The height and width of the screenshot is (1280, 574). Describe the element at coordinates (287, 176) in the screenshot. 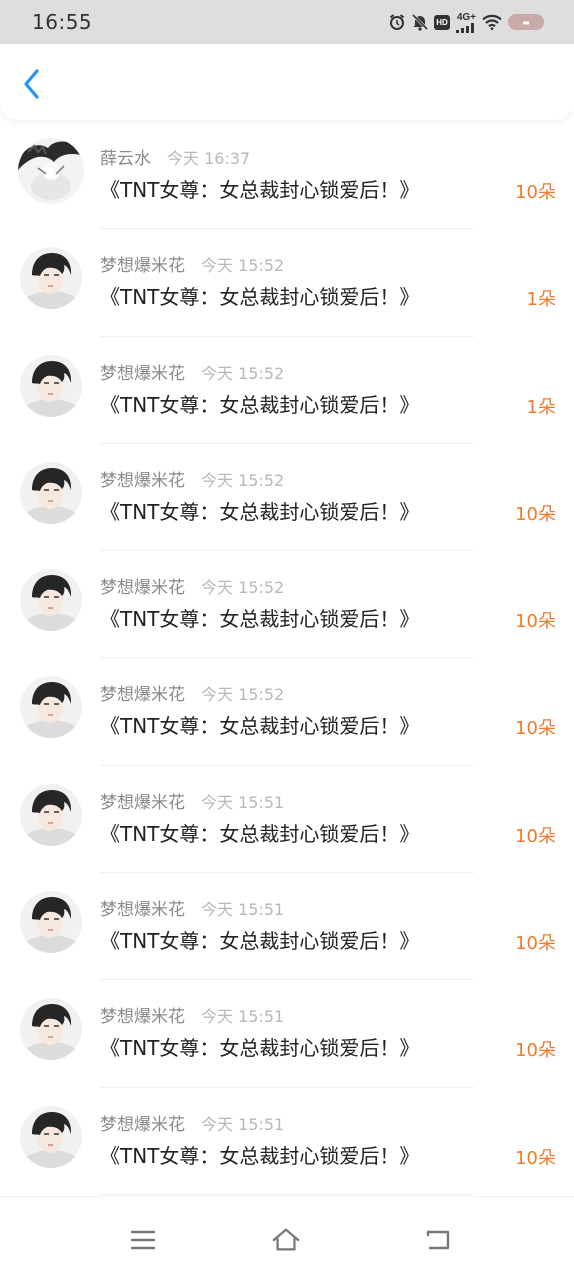

I see `list-item: 薛云水 今天 16:37 《TNT女尊：女总裁封心锁爱后！》 10朵` at that location.